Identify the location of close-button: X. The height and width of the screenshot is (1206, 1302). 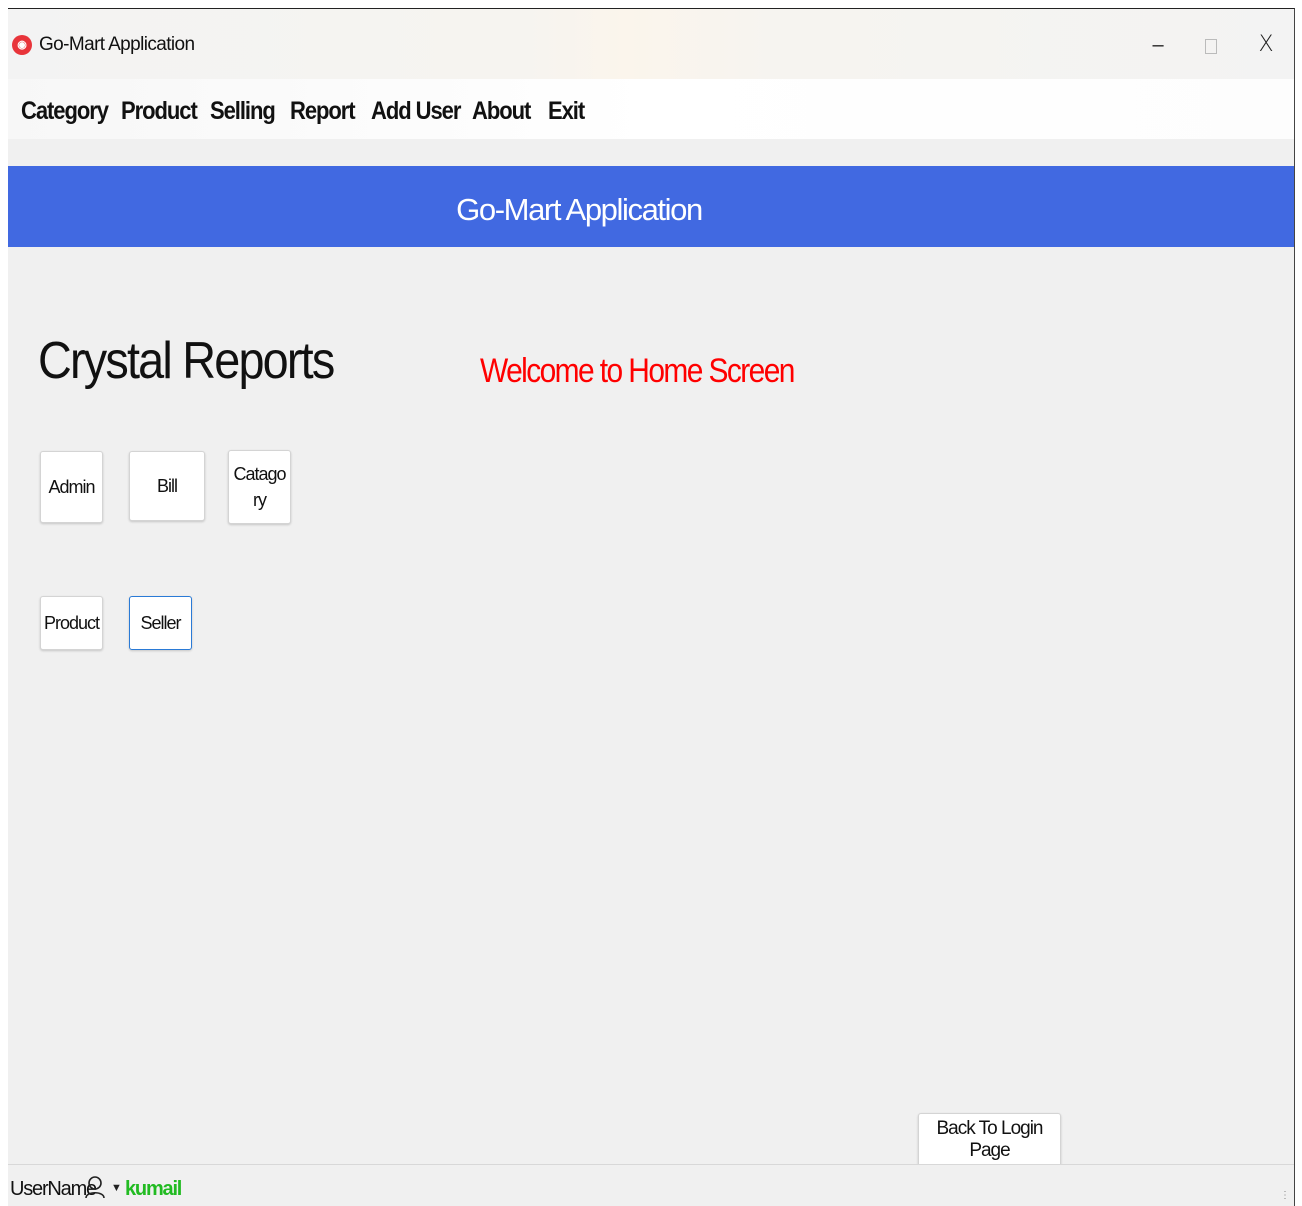
(1266, 45).